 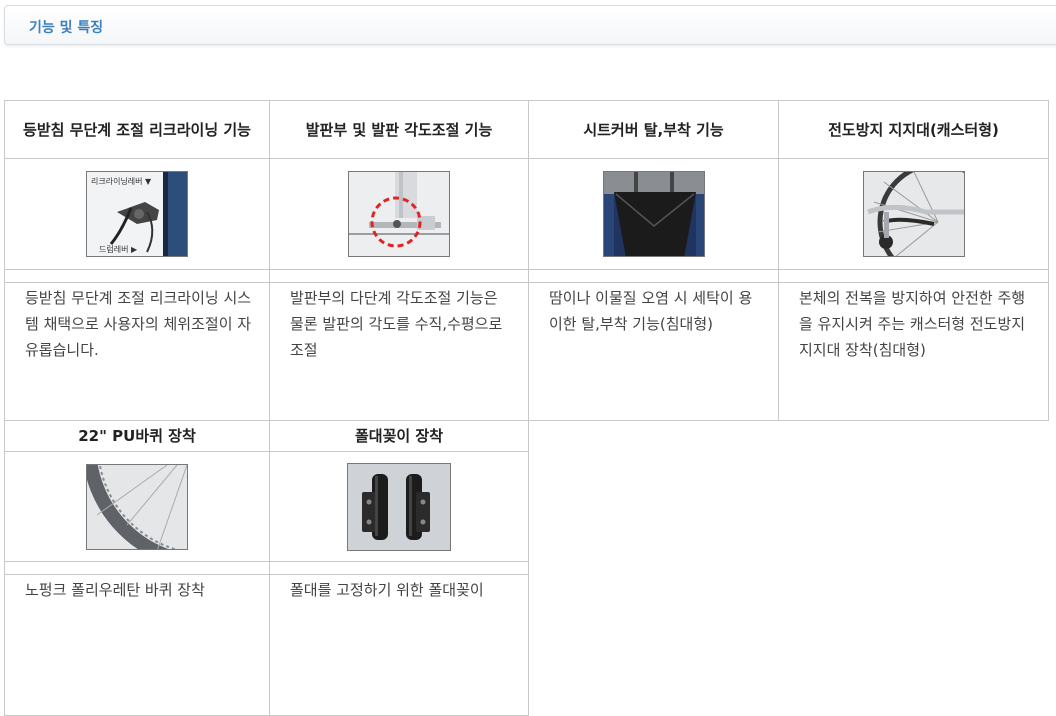 I want to click on recline-lever-photo-icon: 리크라이닝레버 ▼ 드럼레버 ▶, so click(x=137, y=214).